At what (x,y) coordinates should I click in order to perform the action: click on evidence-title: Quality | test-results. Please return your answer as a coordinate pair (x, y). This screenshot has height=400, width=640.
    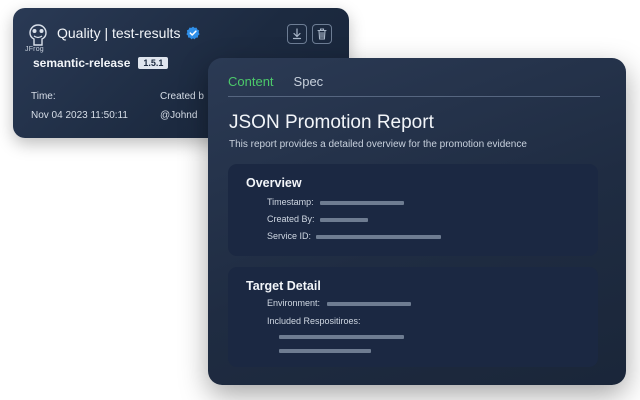
    Looking at the image, I should click on (119, 33).